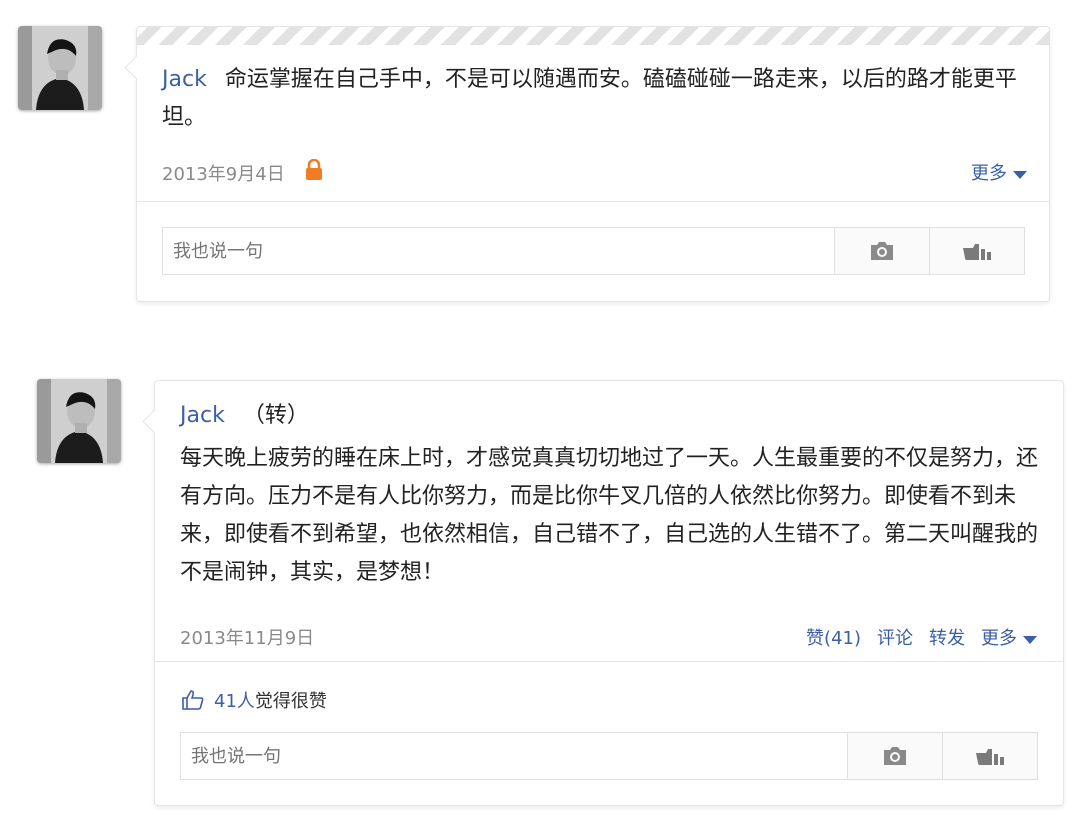 The height and width of the screenshot is (830, 1080). I want to click on post-date: 2013年9月4日, so click(223, 174).